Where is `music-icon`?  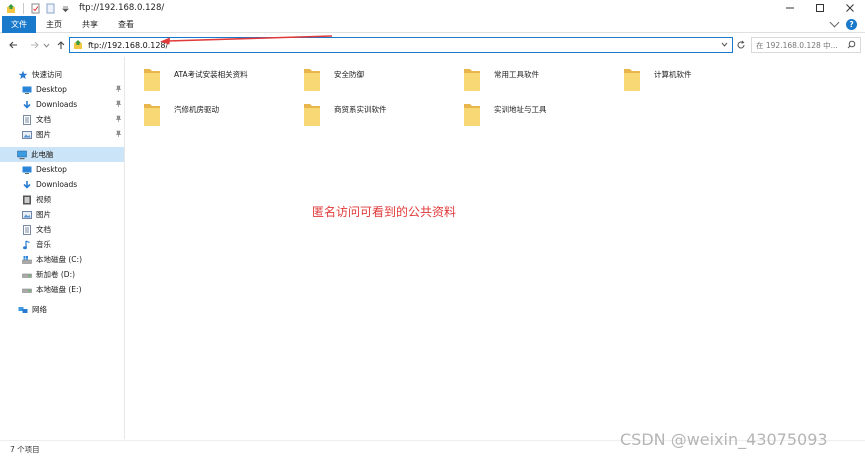
music-icon is located at coordinates (27, 244).